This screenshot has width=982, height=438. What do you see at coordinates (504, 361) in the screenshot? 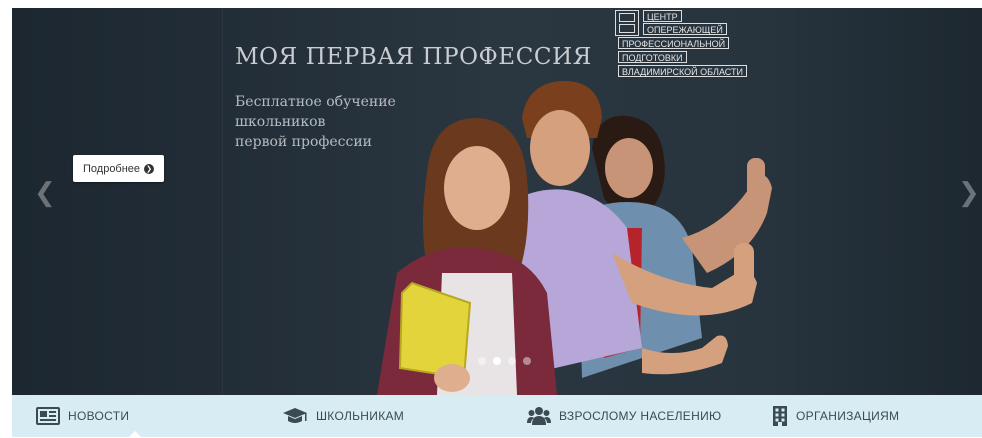
I see `slide-indicators` at bounding box center [504, 361].